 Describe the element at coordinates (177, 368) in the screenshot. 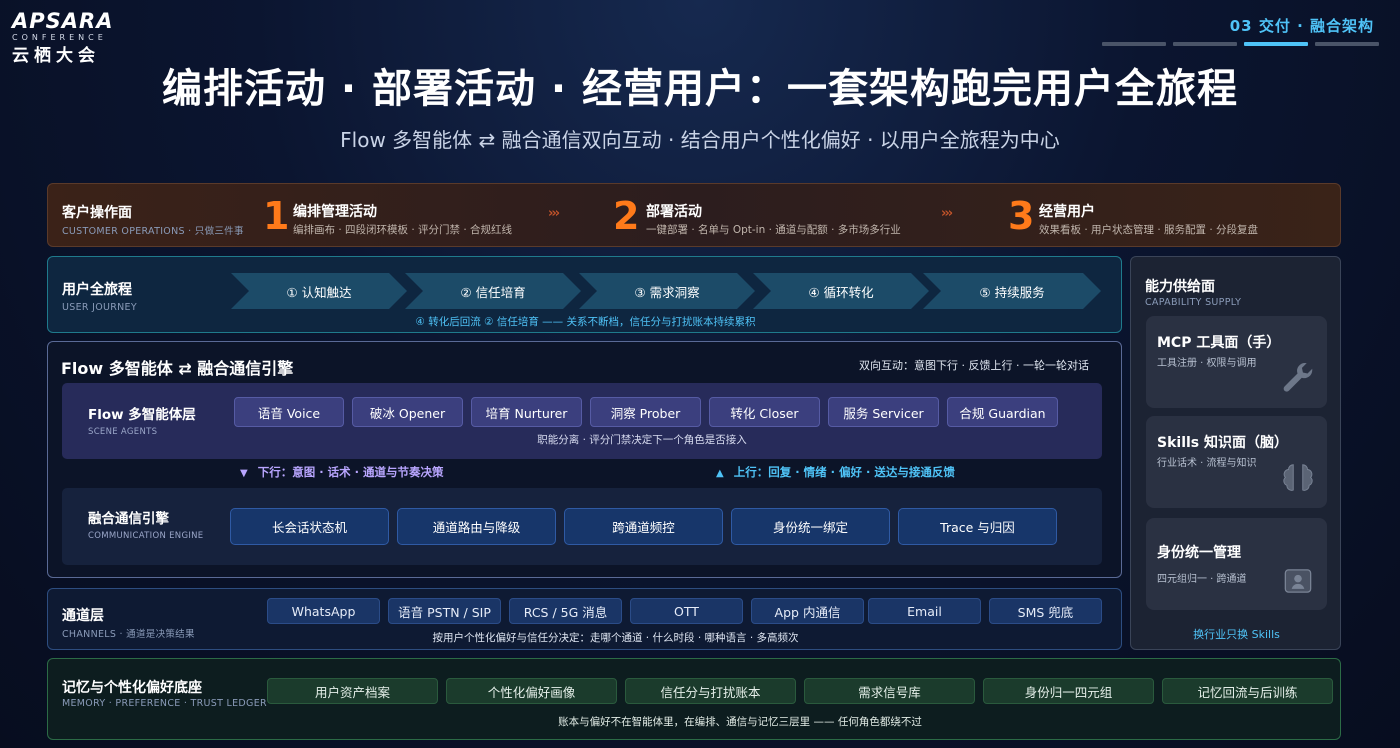

I see `flow-engine-title: Flow 多智能体 ⇄ 融合通信引擎` at that location.